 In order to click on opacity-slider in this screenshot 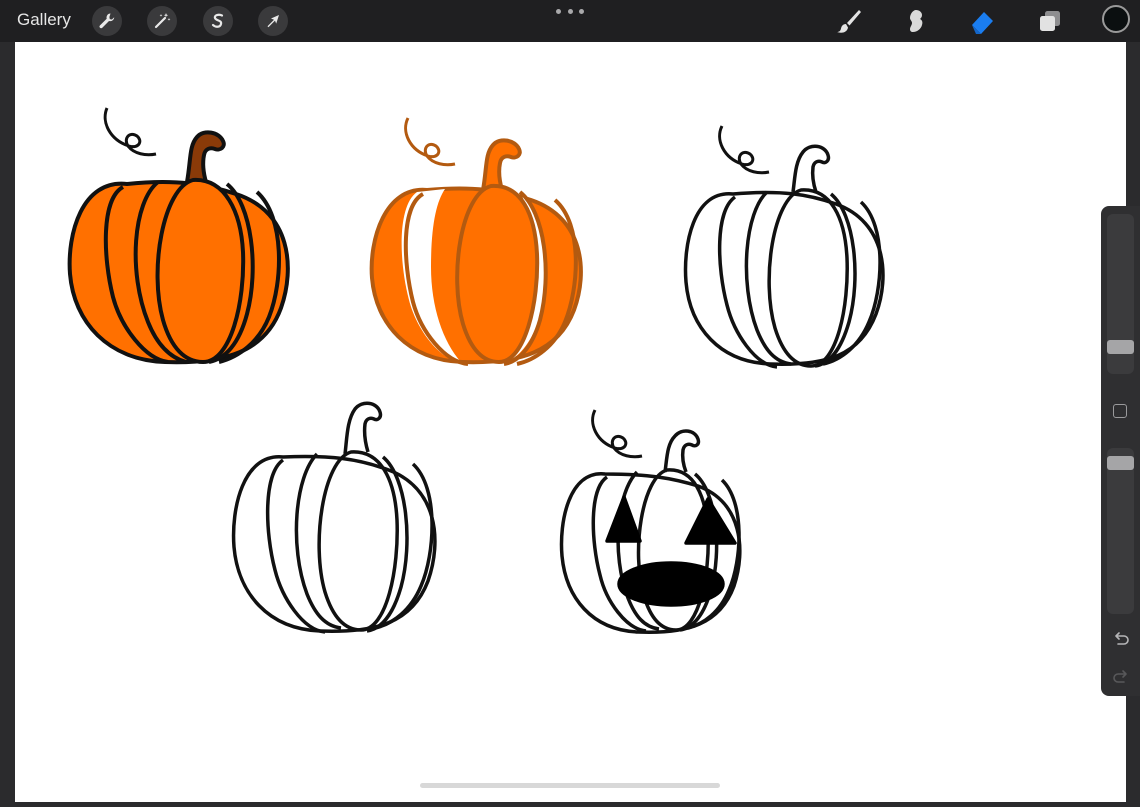, I will do `click(1120, 531)`.